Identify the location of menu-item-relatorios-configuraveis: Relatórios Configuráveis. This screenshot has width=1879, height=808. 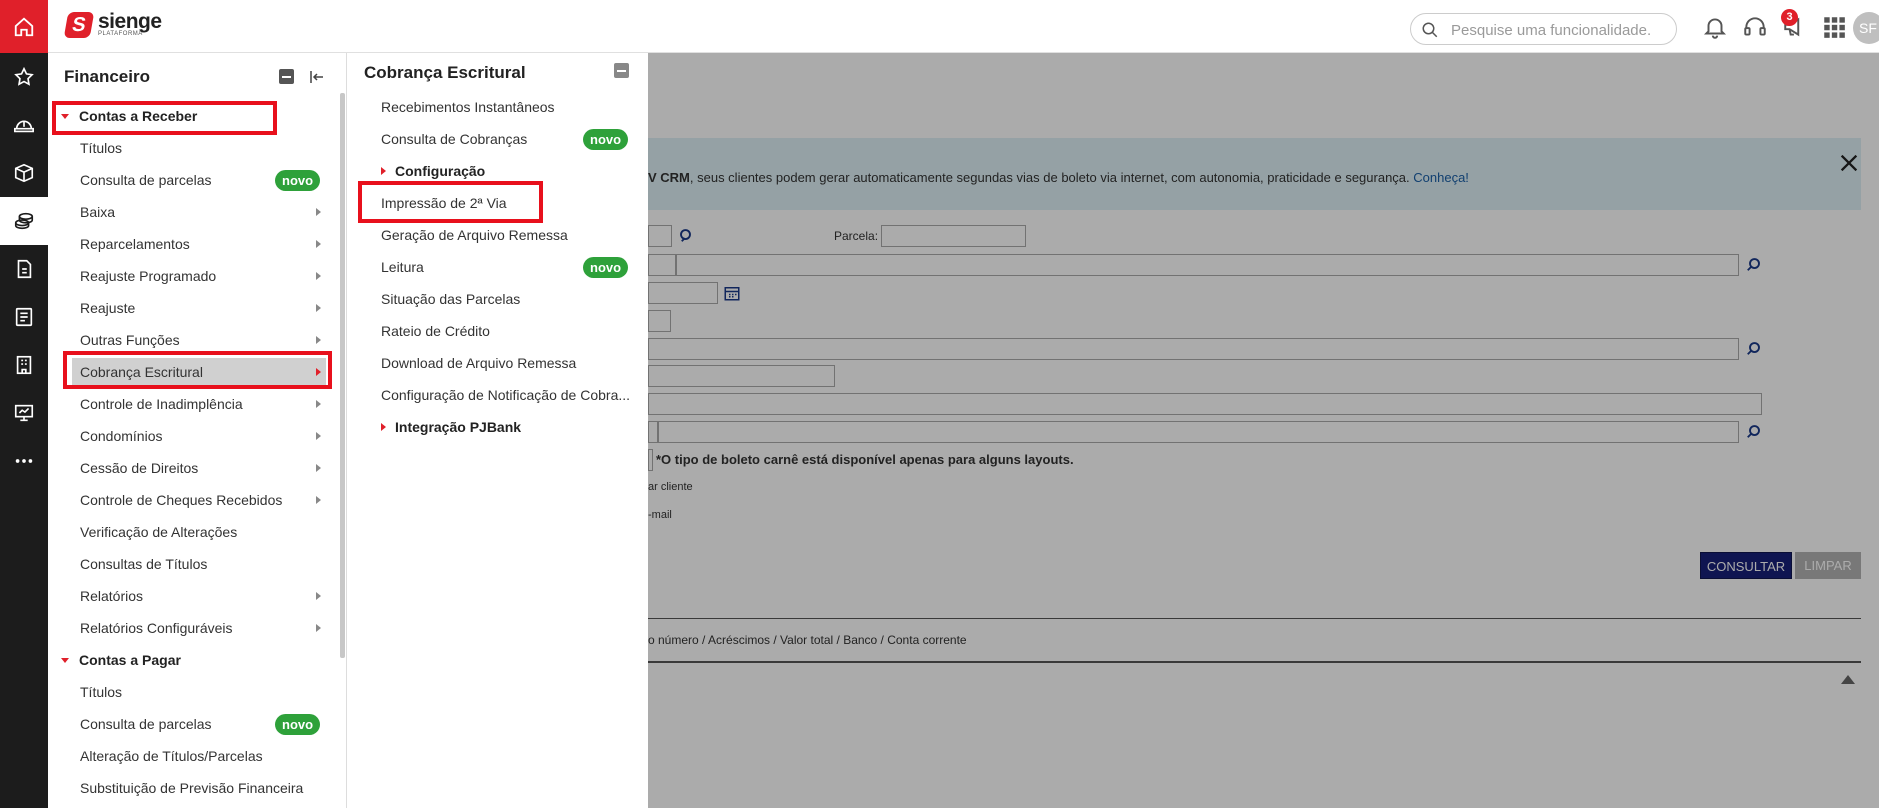
(197, 628).